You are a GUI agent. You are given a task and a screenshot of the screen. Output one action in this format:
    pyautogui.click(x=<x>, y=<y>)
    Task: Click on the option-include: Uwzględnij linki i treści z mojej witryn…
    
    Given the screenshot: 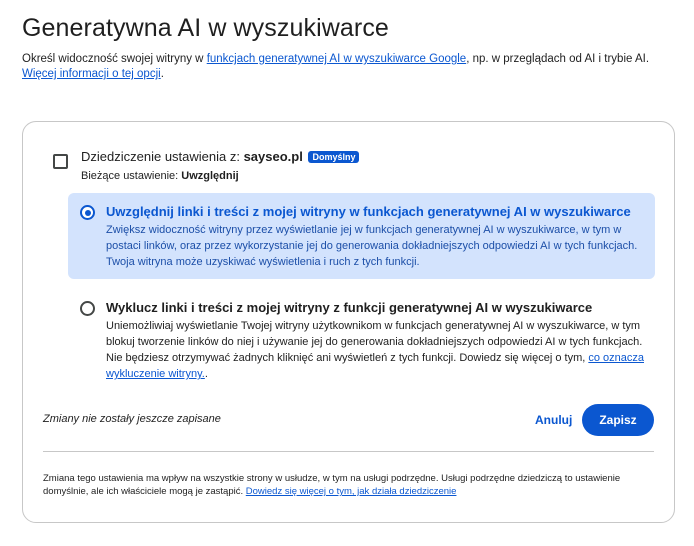 What is the action you would take?
    pyautogui.click(x=361, y=236)
    